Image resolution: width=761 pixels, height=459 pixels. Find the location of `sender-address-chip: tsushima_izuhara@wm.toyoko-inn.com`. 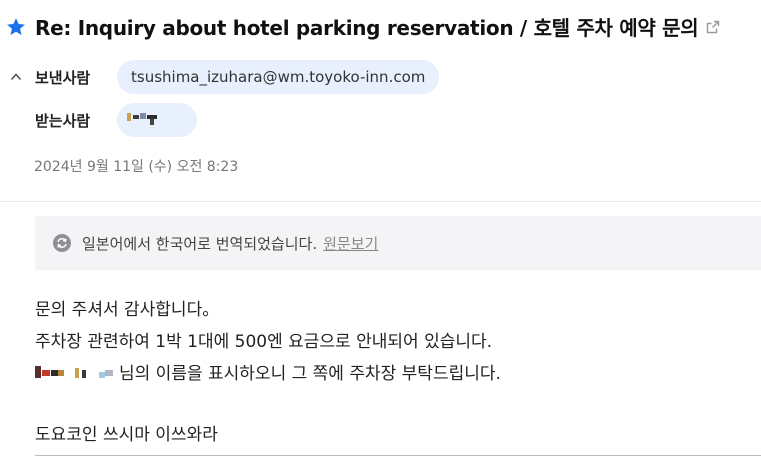

sender-address-chip: tsushima_izuhara@wm.toyoko-inn.com is located at coordinates (278, 77).